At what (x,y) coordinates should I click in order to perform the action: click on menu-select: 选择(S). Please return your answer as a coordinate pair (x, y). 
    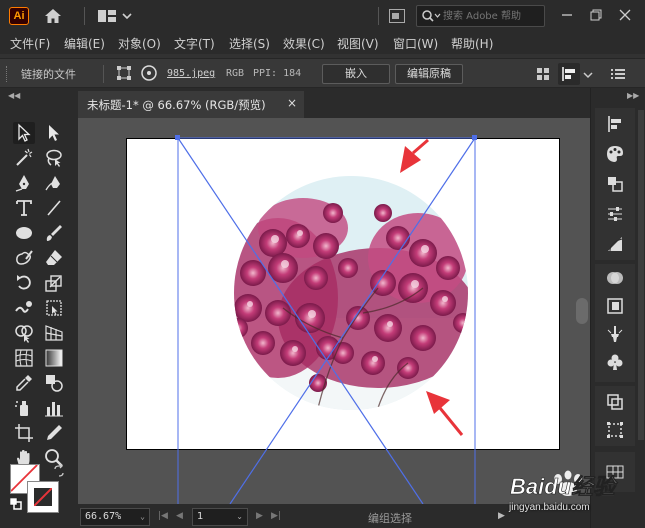
    Looking at the image, I should click on (249, 43).